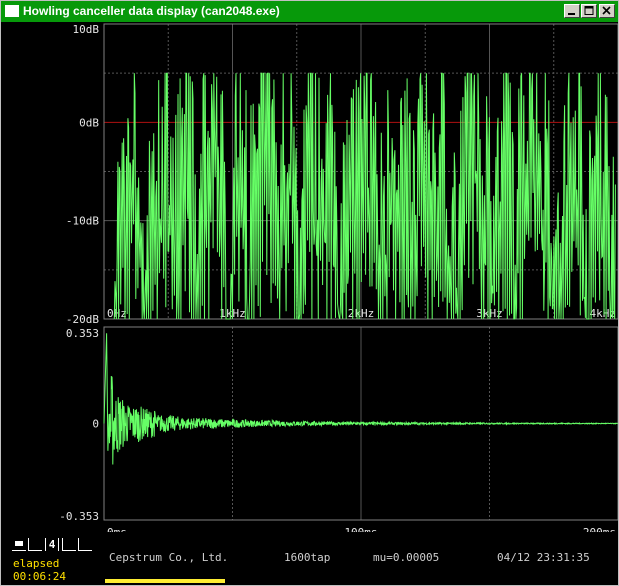  What do you see at coordinates (52, 544) in the screenshot?
I see `selector-value: 4` at bounding box center [52, 544].